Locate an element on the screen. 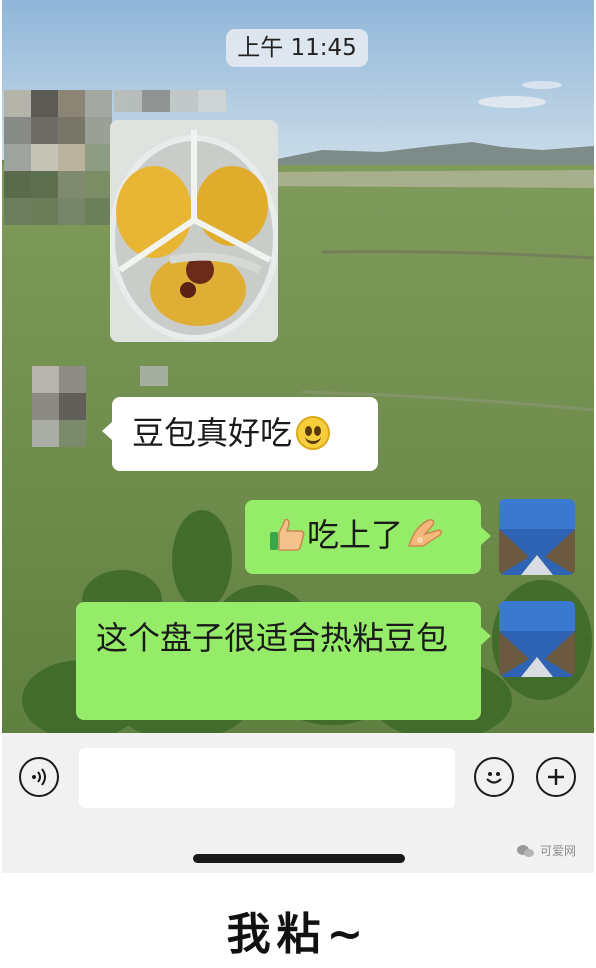  message-text: 这个盘子很适合热粘豆包 is located at coordinates (272, 638).